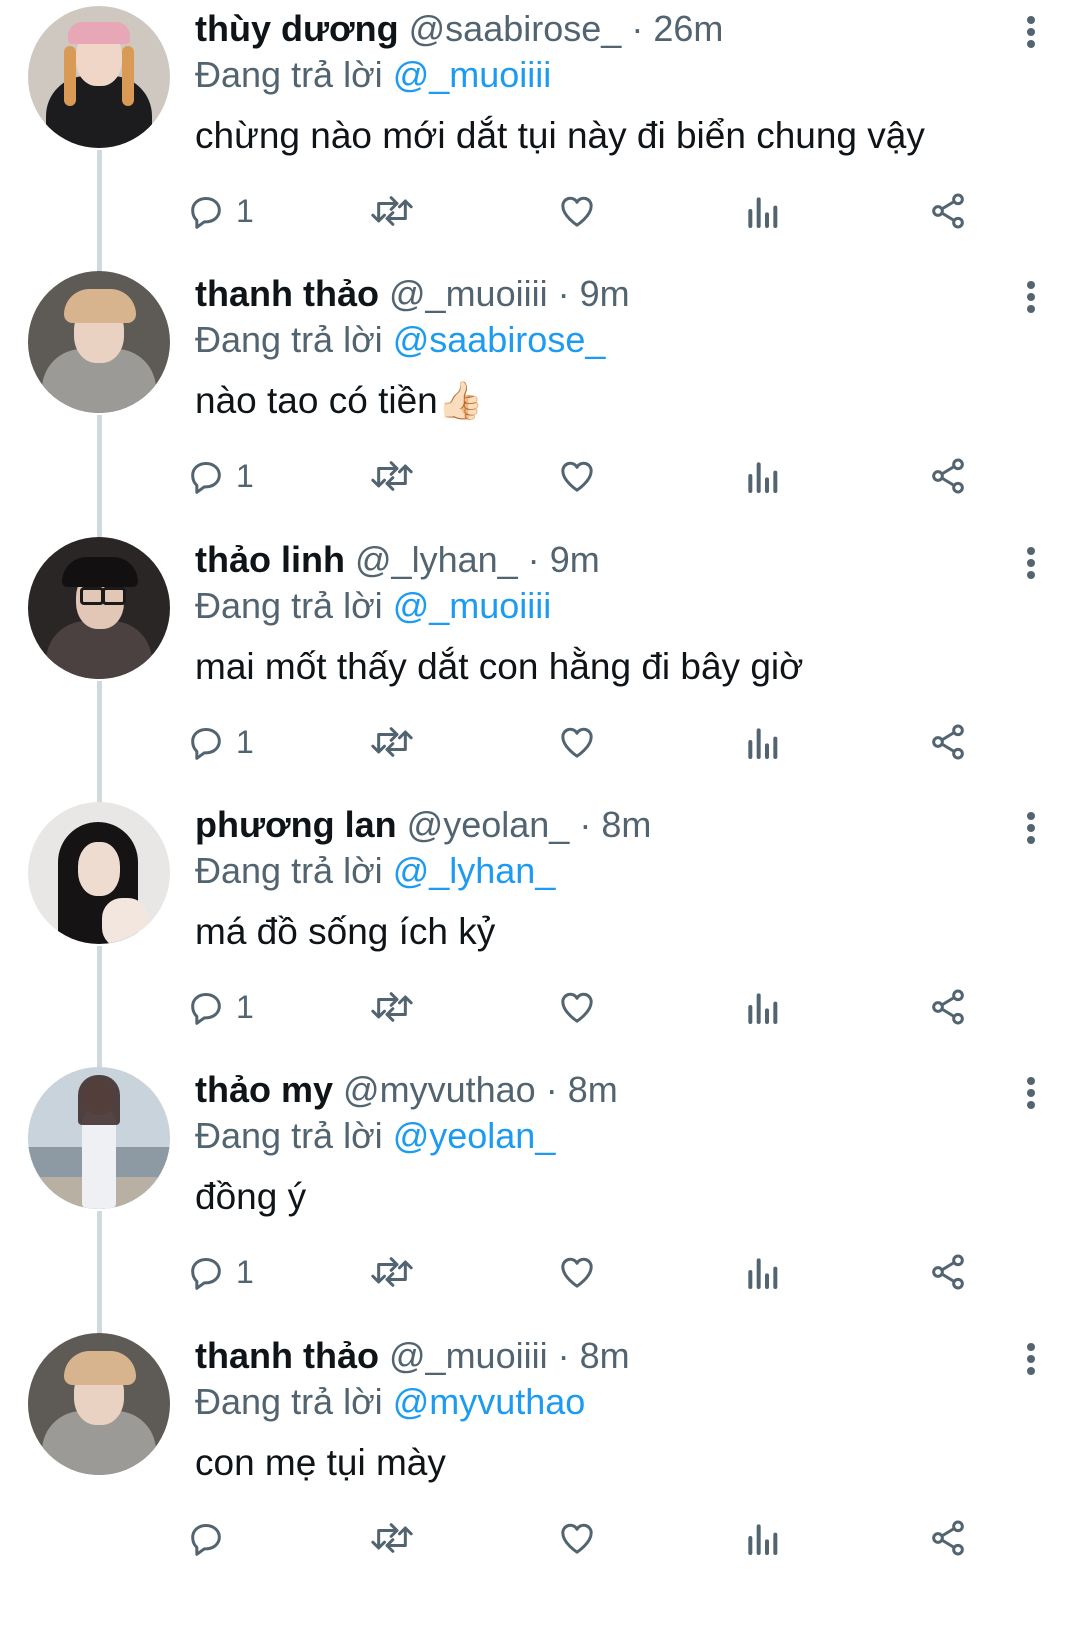 The width and height of the screenshot is (1080, 1640). Describe the element at coordinates (439, 1089) in the screenshot. I see `user-handle: @myvuthao` at that location.